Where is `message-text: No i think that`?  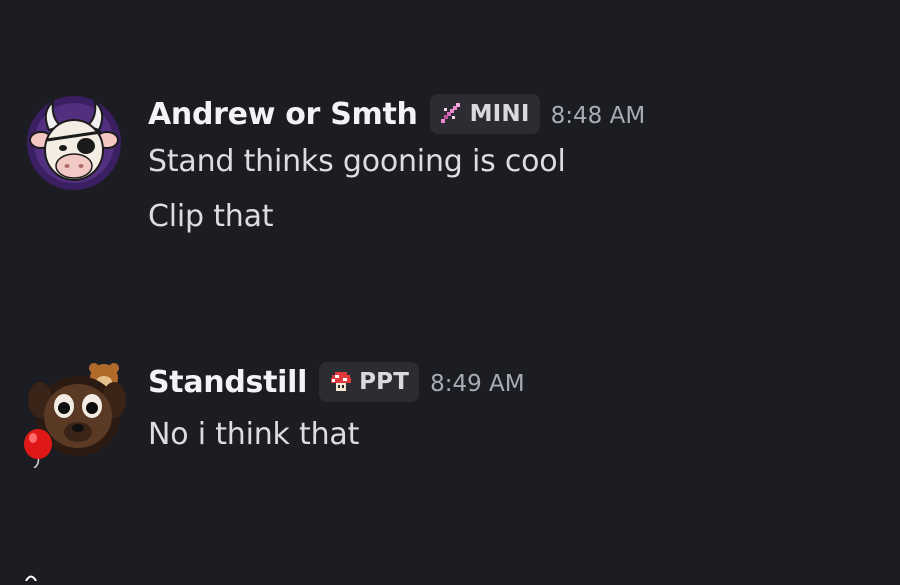 message-text: No i think that is located at coordinates (254, 434).